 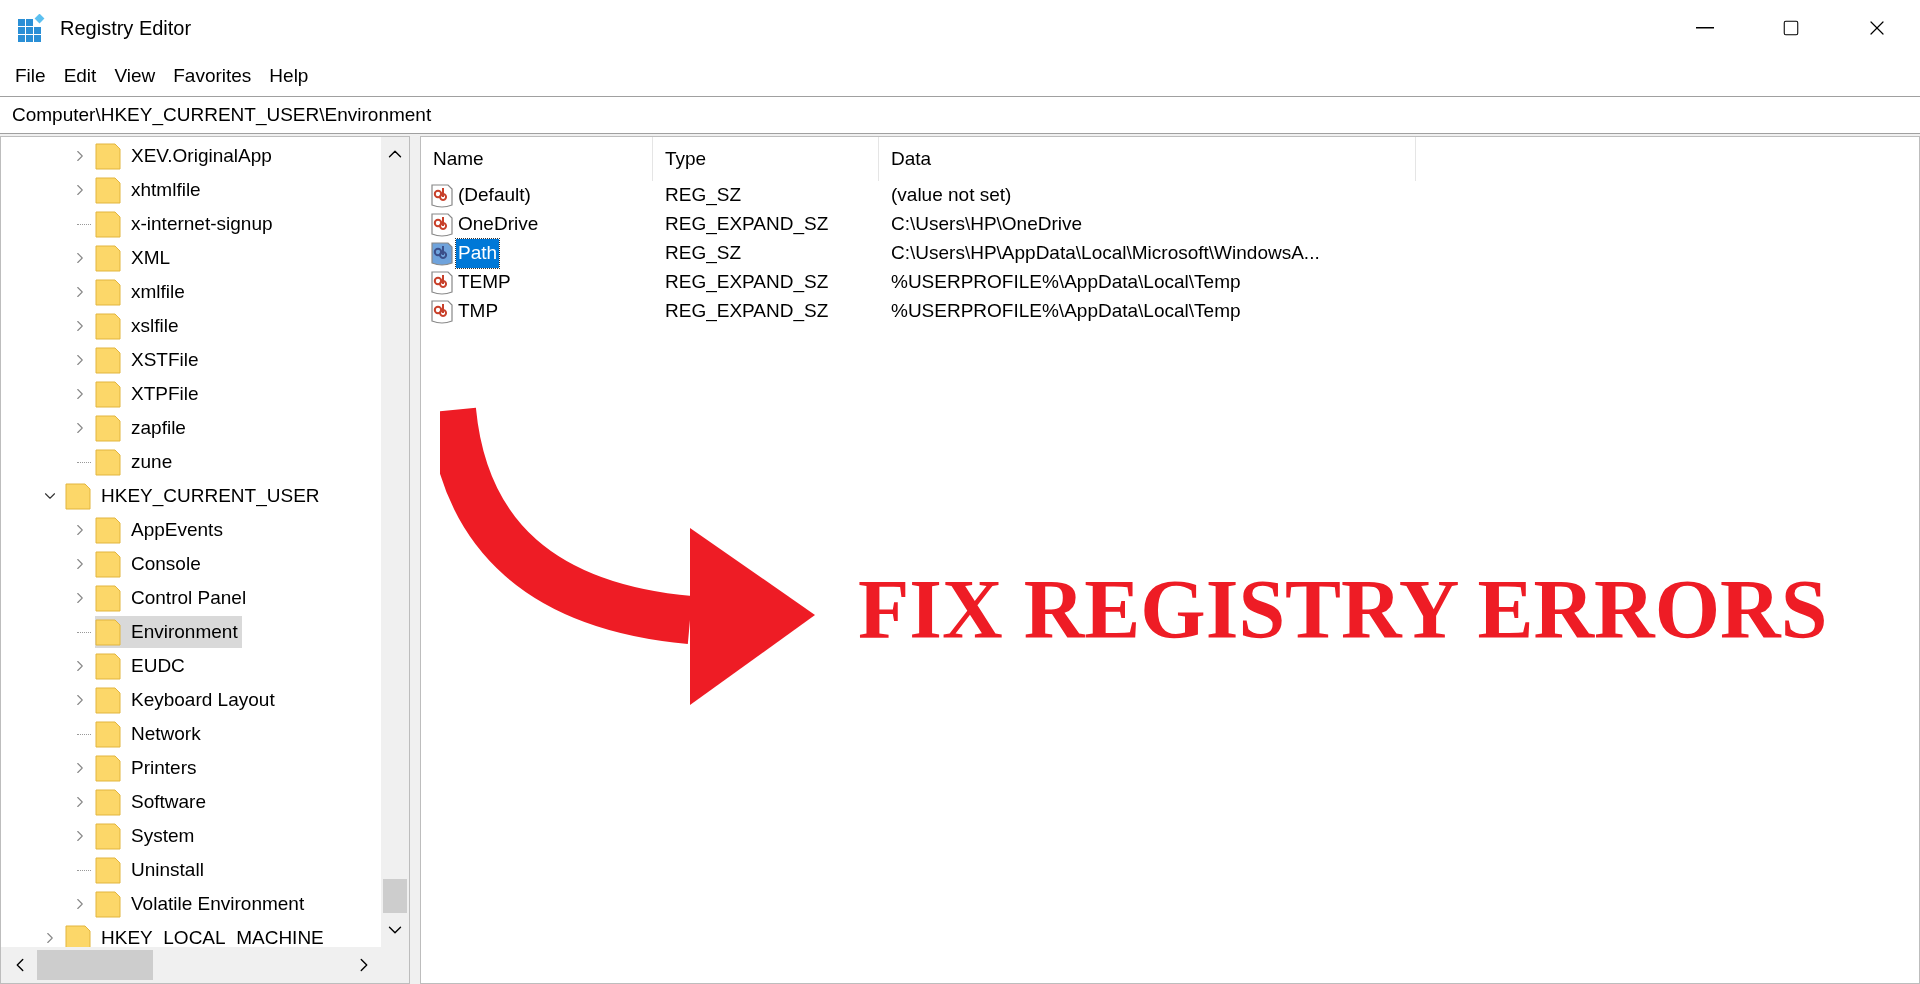 I want to click on menu-item: Help, so click(x=289, y=76).